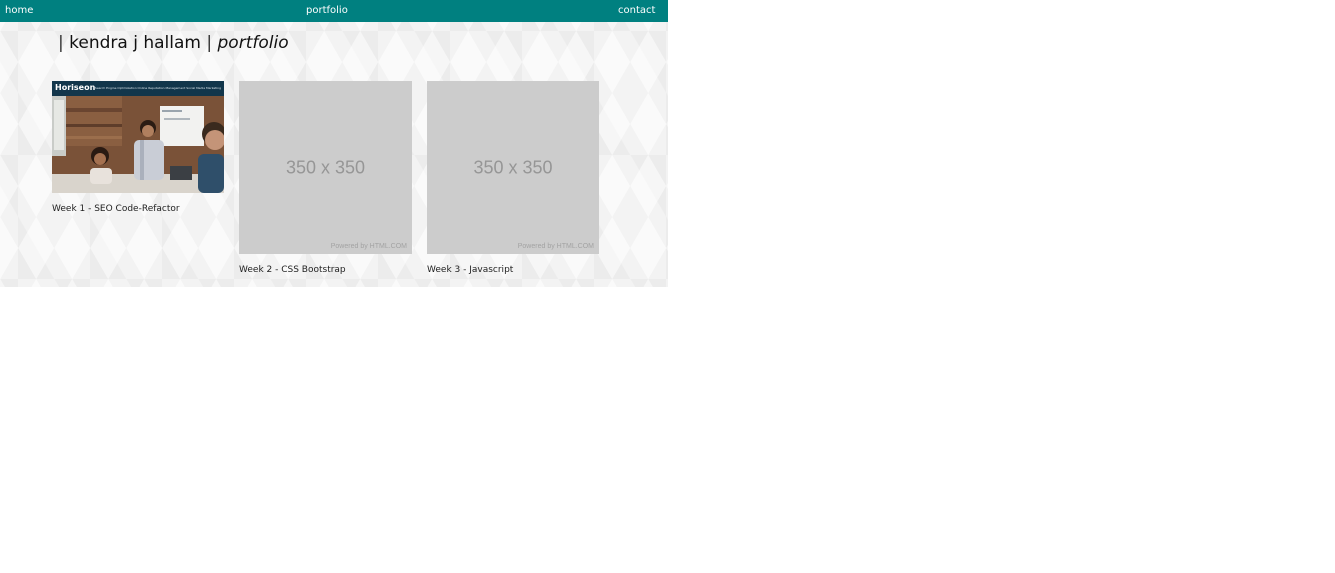 The image size is (1335, 573). What do you see at coordinates (325, 270) in the screenshot?
I see `project-caption: Week 2 - CSS Bootstrap` at bounding box center [325, 270].